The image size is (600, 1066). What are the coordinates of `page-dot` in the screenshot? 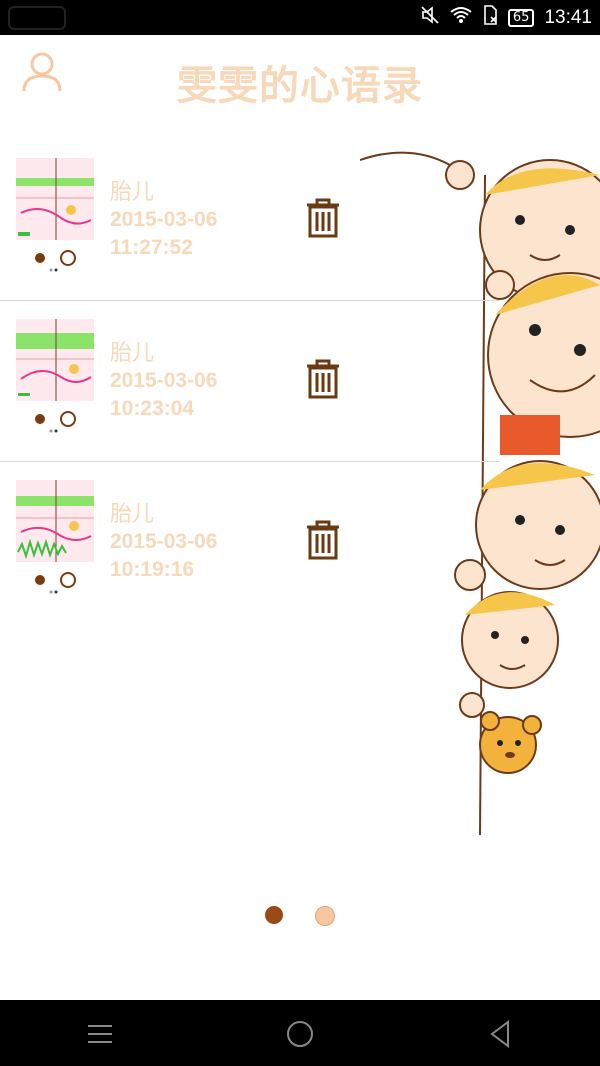 It's located at (325, 916).